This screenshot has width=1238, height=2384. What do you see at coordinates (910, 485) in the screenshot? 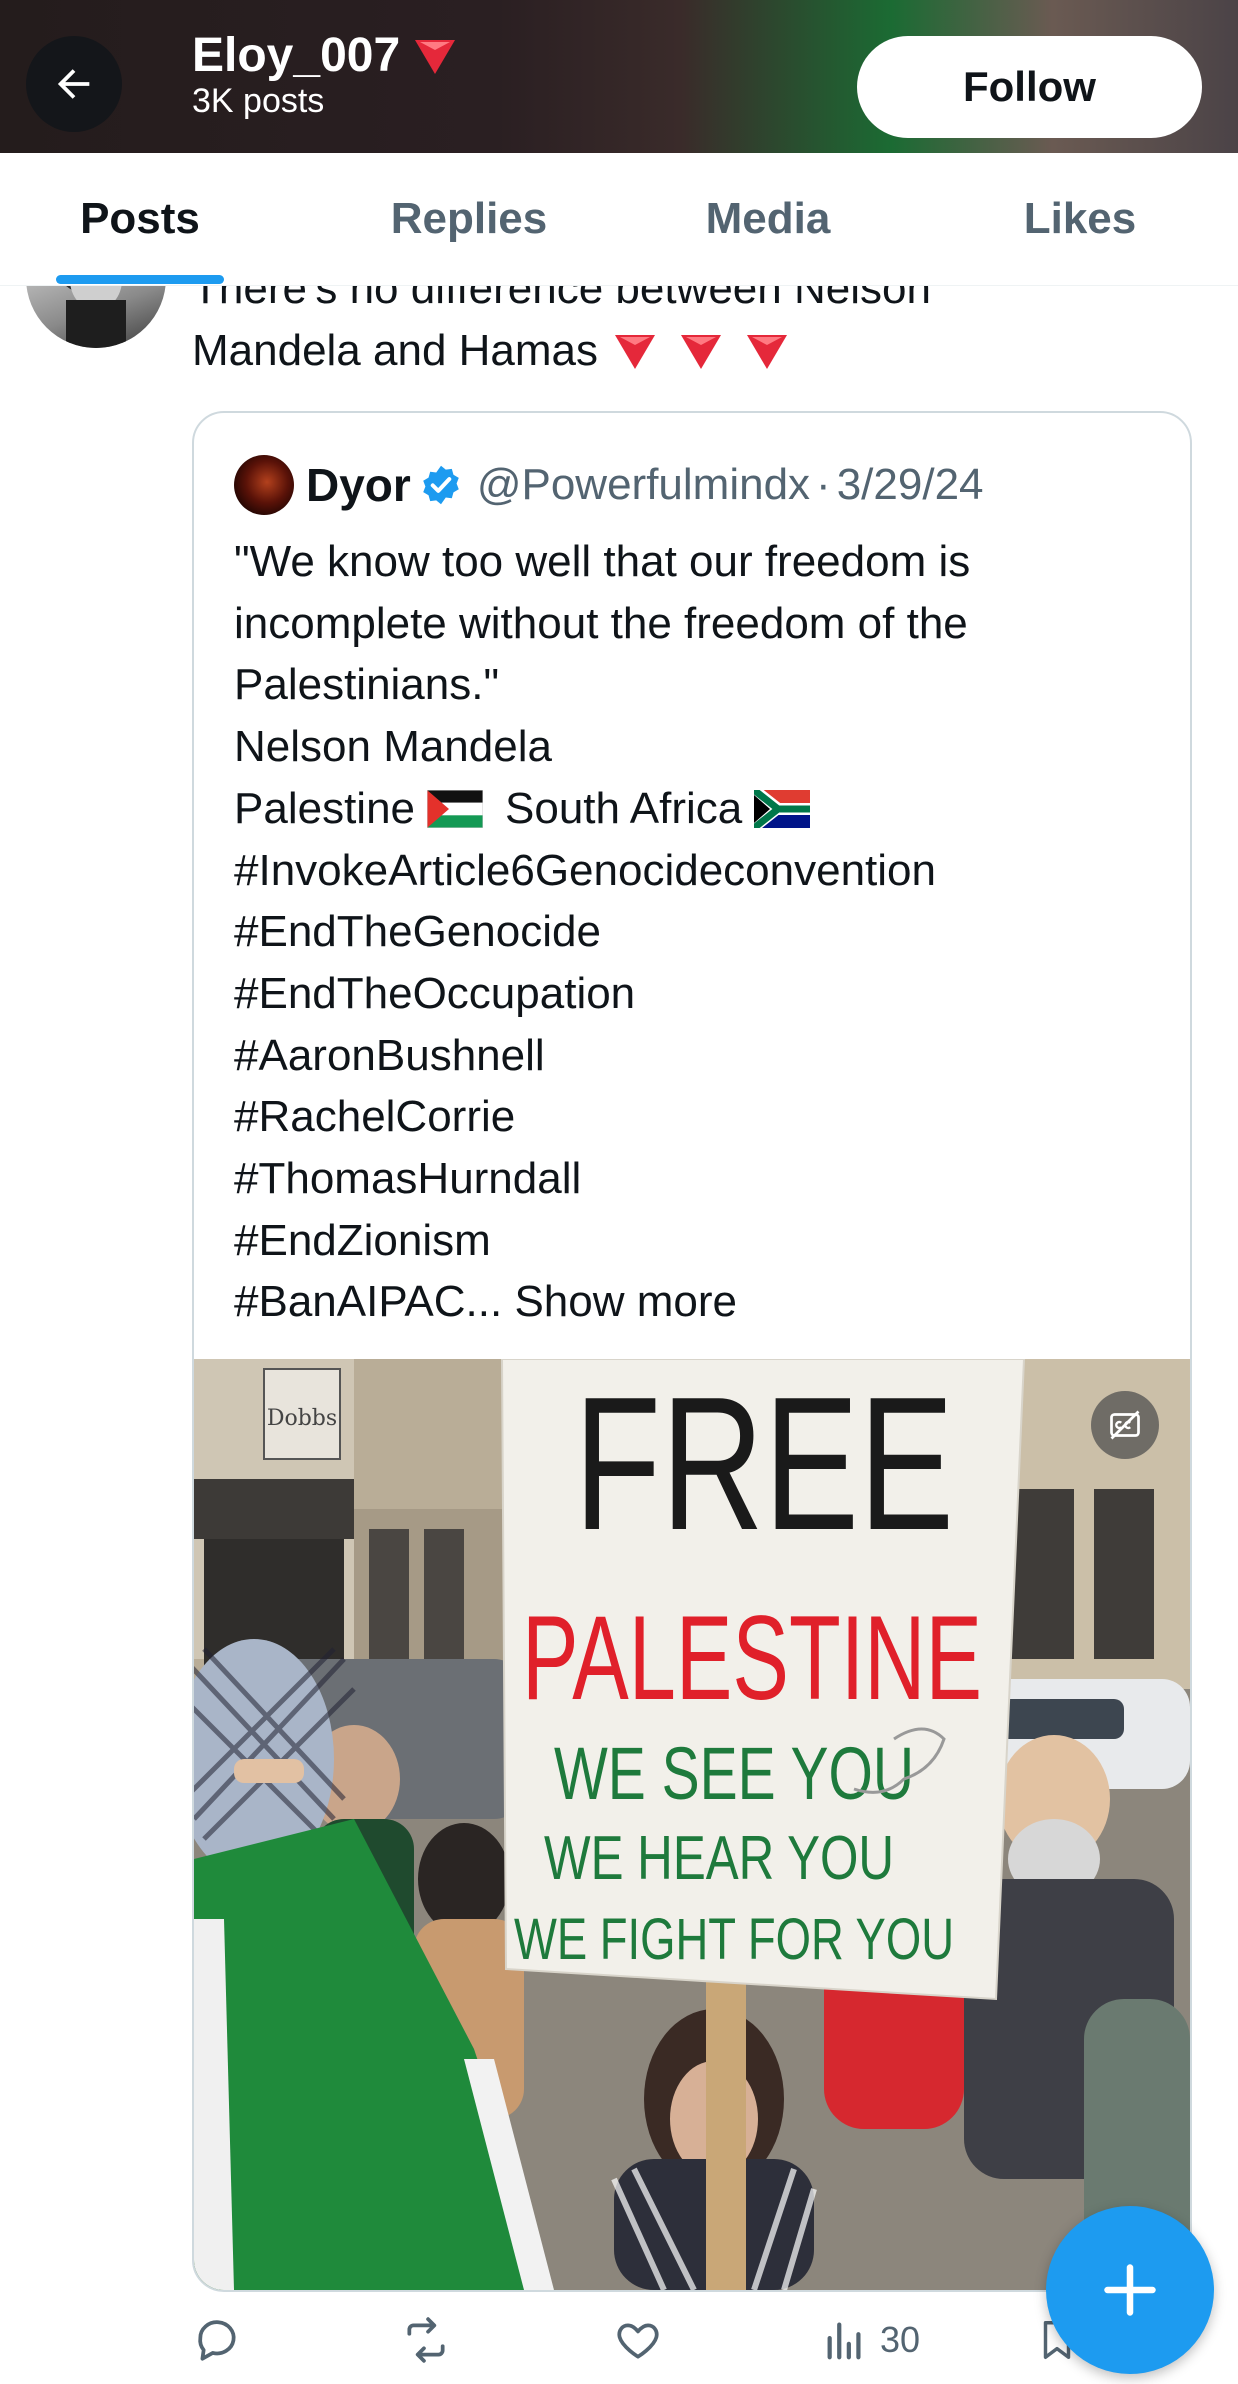
I see `quoted-date: 3/29/24` at bounding box center [910, 485].